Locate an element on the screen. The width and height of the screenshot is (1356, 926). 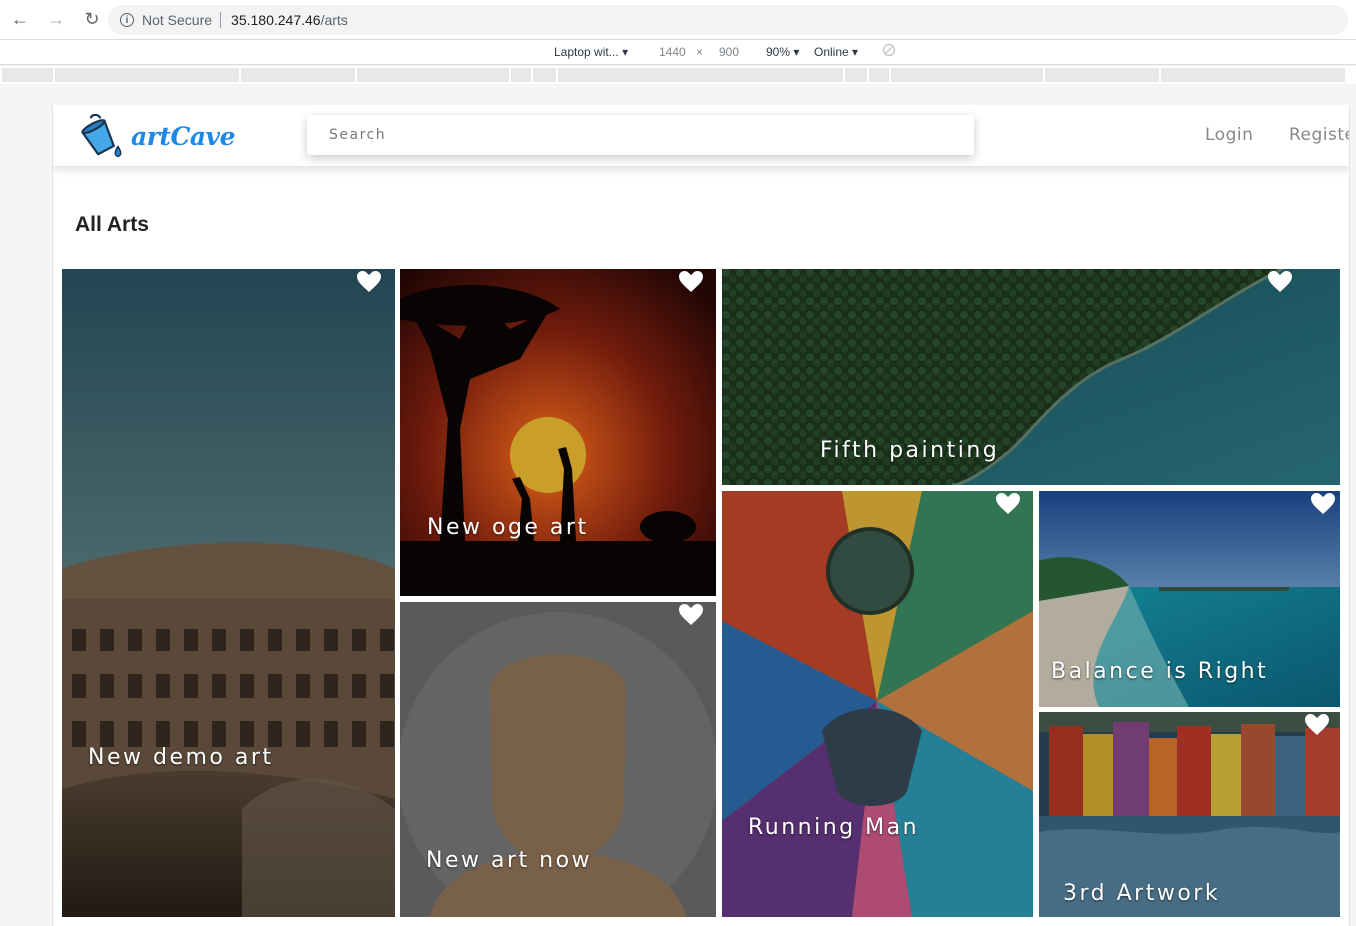
logo: artCave is located at coordinates (157, 136).